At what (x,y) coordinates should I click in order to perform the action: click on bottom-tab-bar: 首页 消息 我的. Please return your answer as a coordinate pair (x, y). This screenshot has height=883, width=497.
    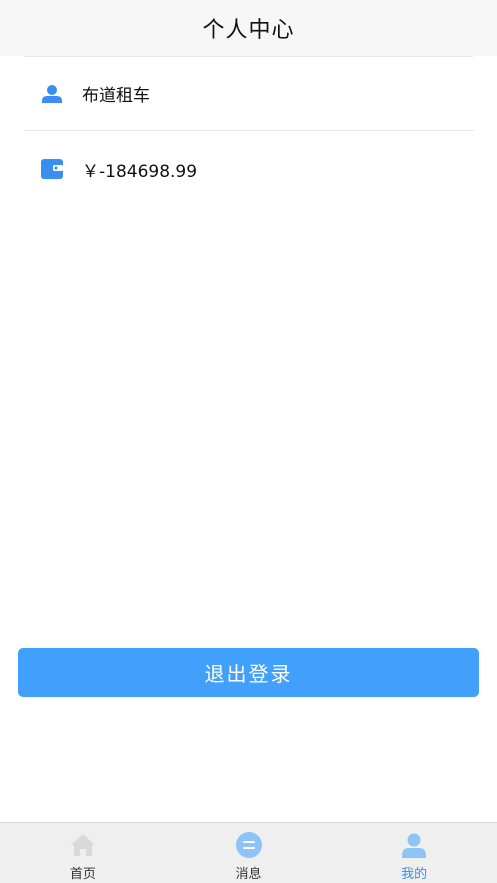
    Looking at the image, I should click on (248, 852).